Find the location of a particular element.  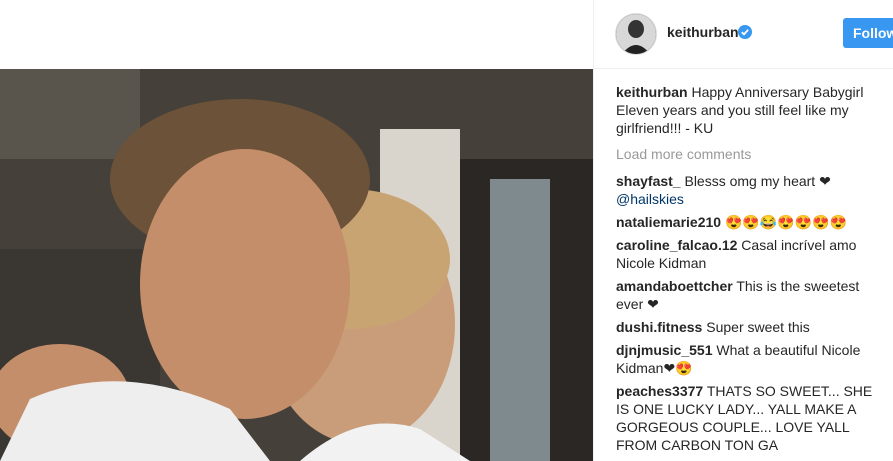

post-username: keithurban is located at coordinates (703, 32).